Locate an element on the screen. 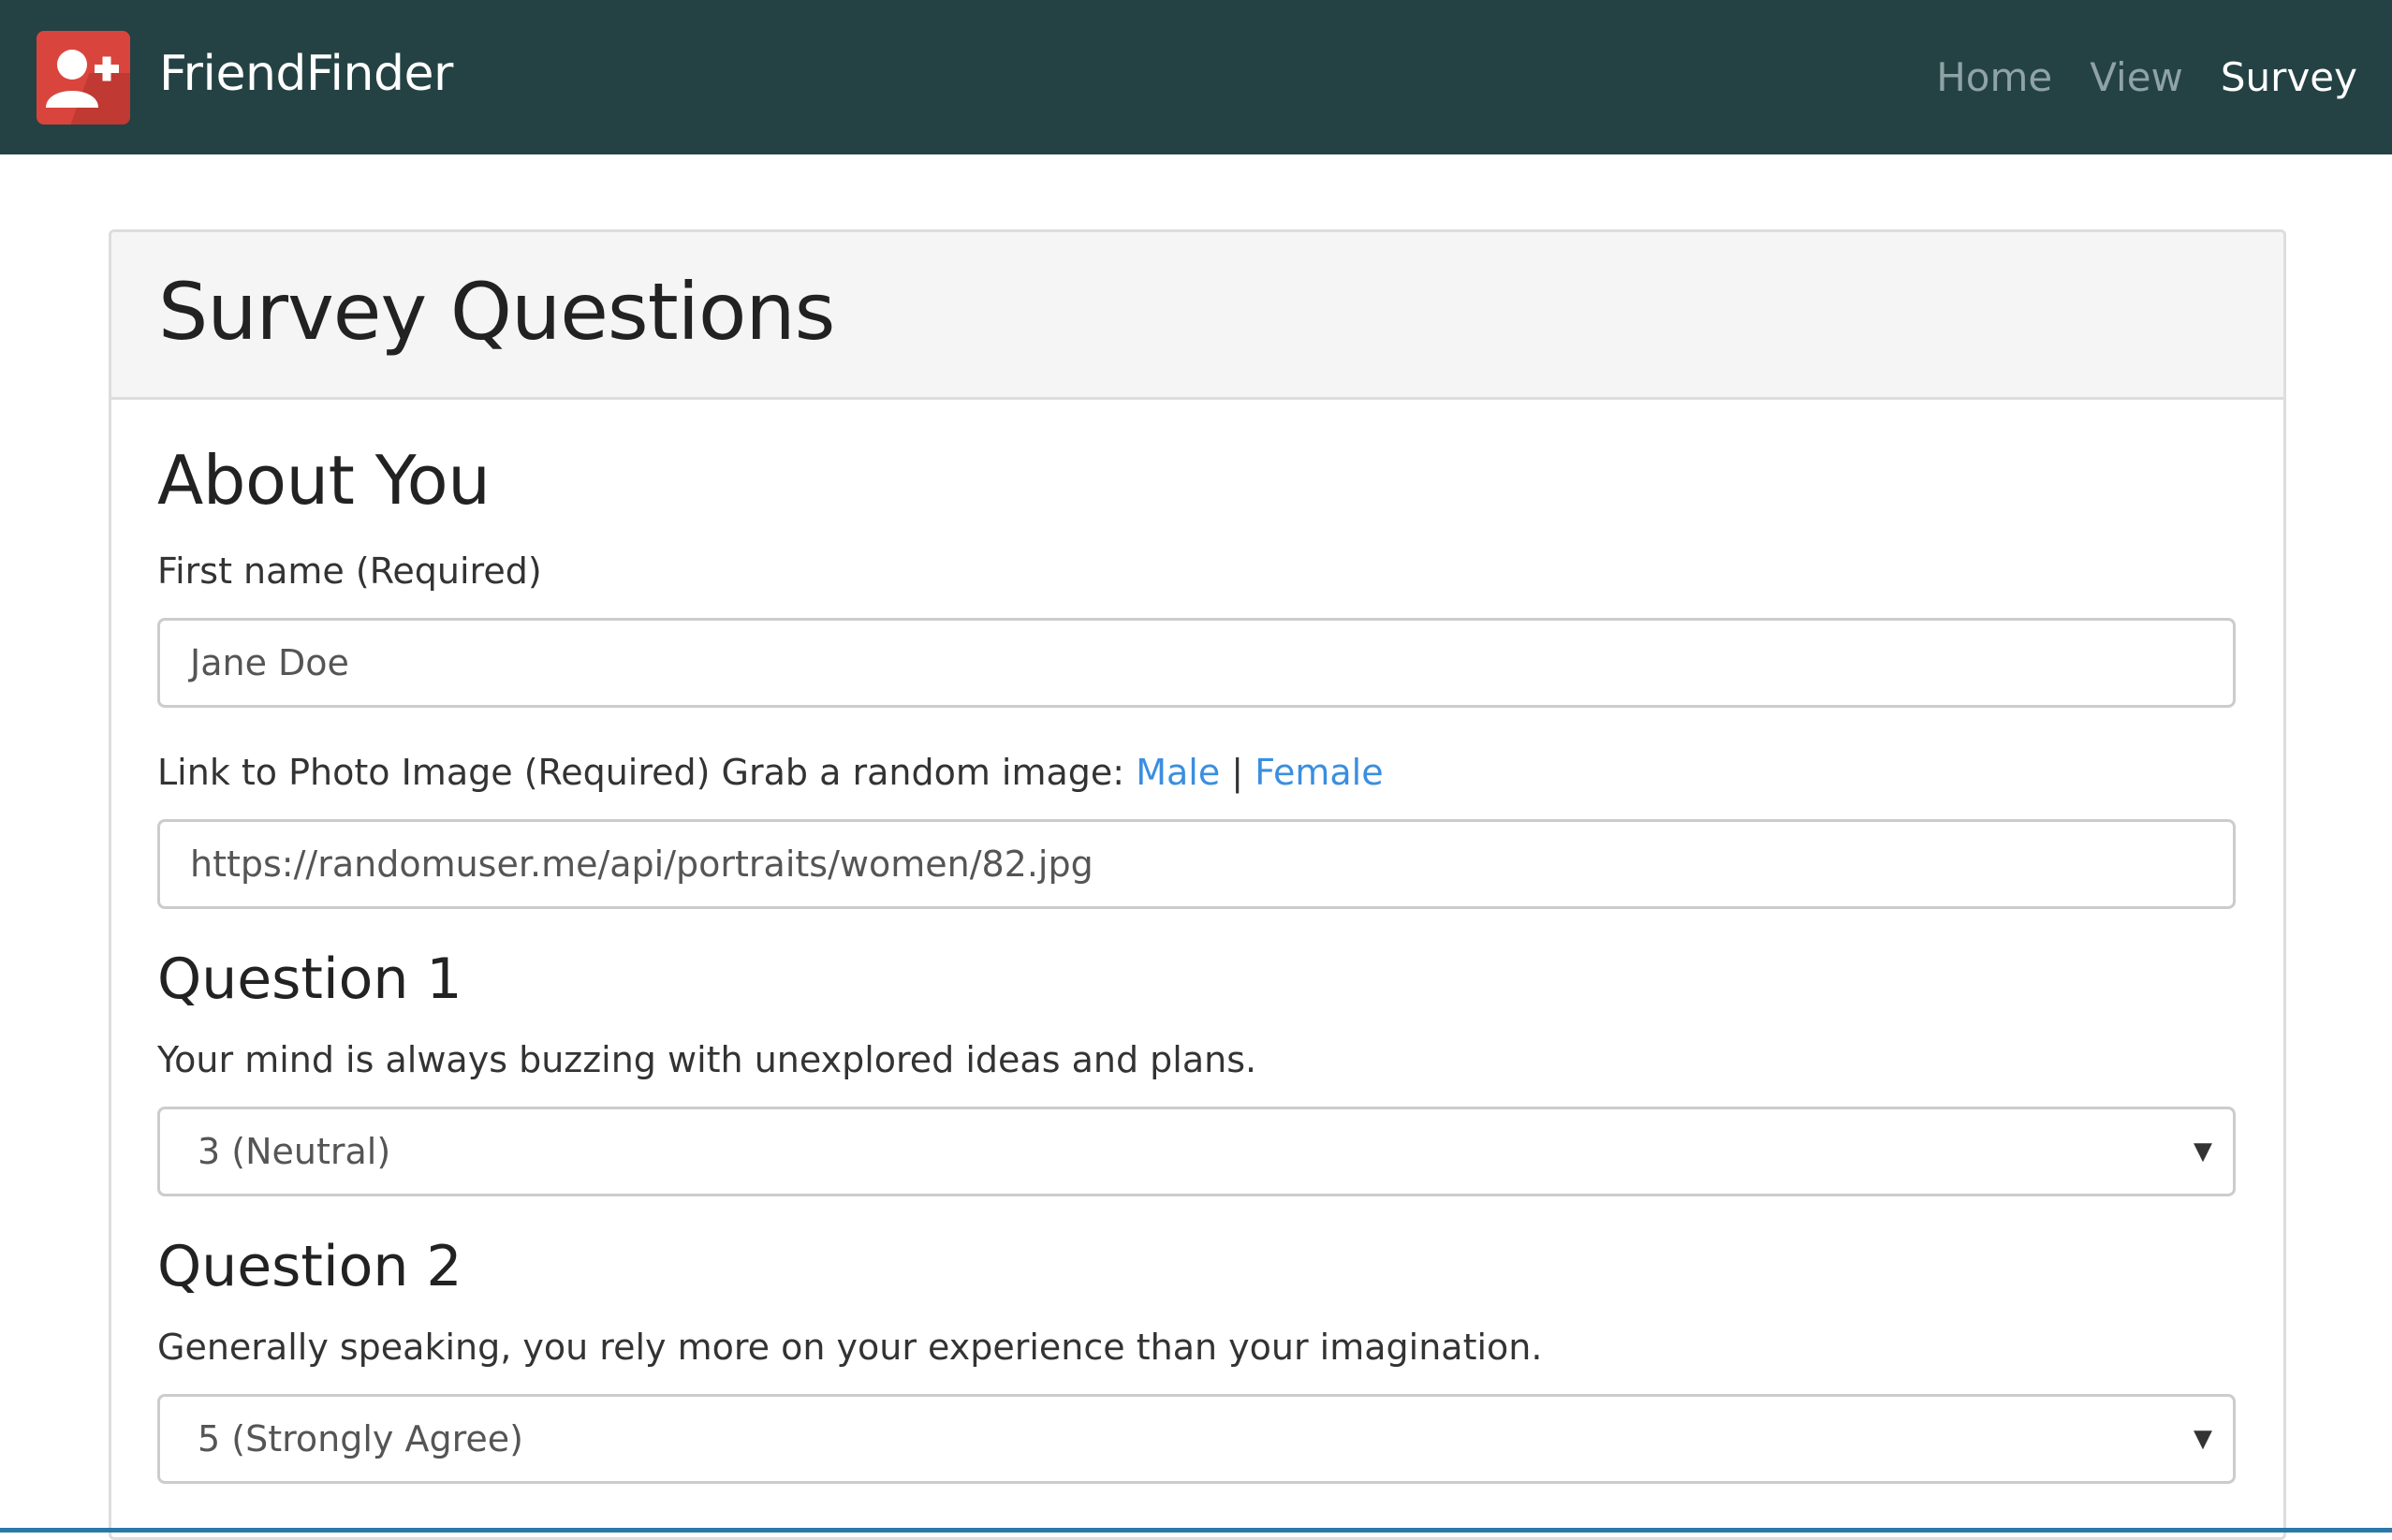  about-you-heading: About You is located at coordinates (324, 480).